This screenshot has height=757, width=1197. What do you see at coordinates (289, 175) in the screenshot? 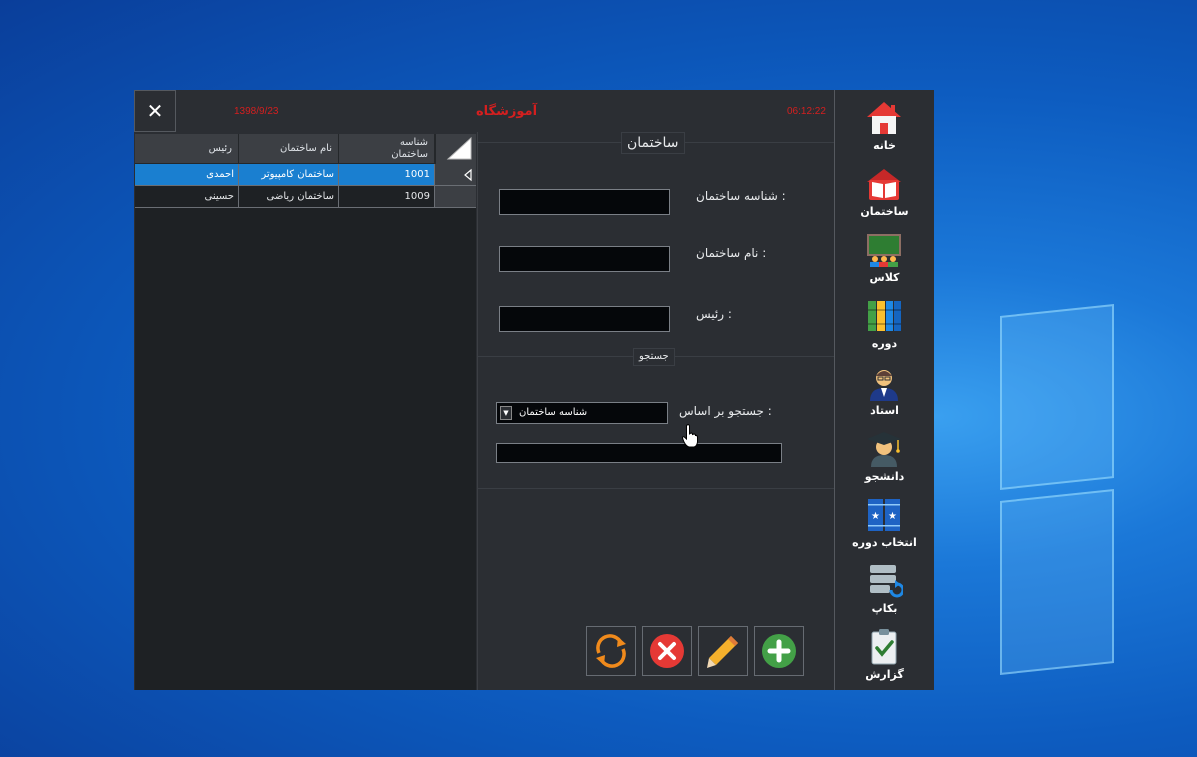
I see `cell-name: ساختمان کامپیوتر` at bounding box center [289, 175].